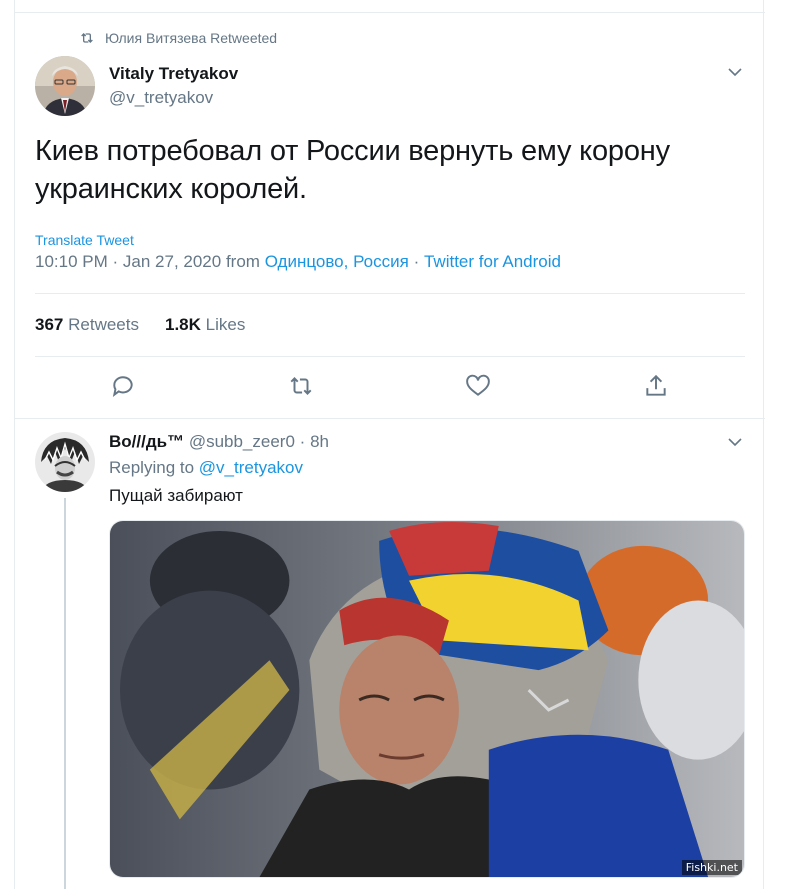 The image size is (789, 889). I want to click on retweets-count: 367, so click(49, 324).